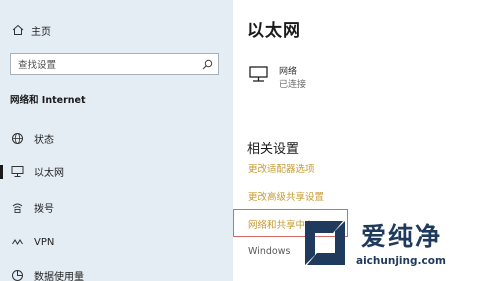 The width and height of the screenshot is (482, 281). What do you see at coordinates (59, 276) in the screenshot?
I see `sidebar-item-label: 数据使用量` at bounding box center [59, 276].